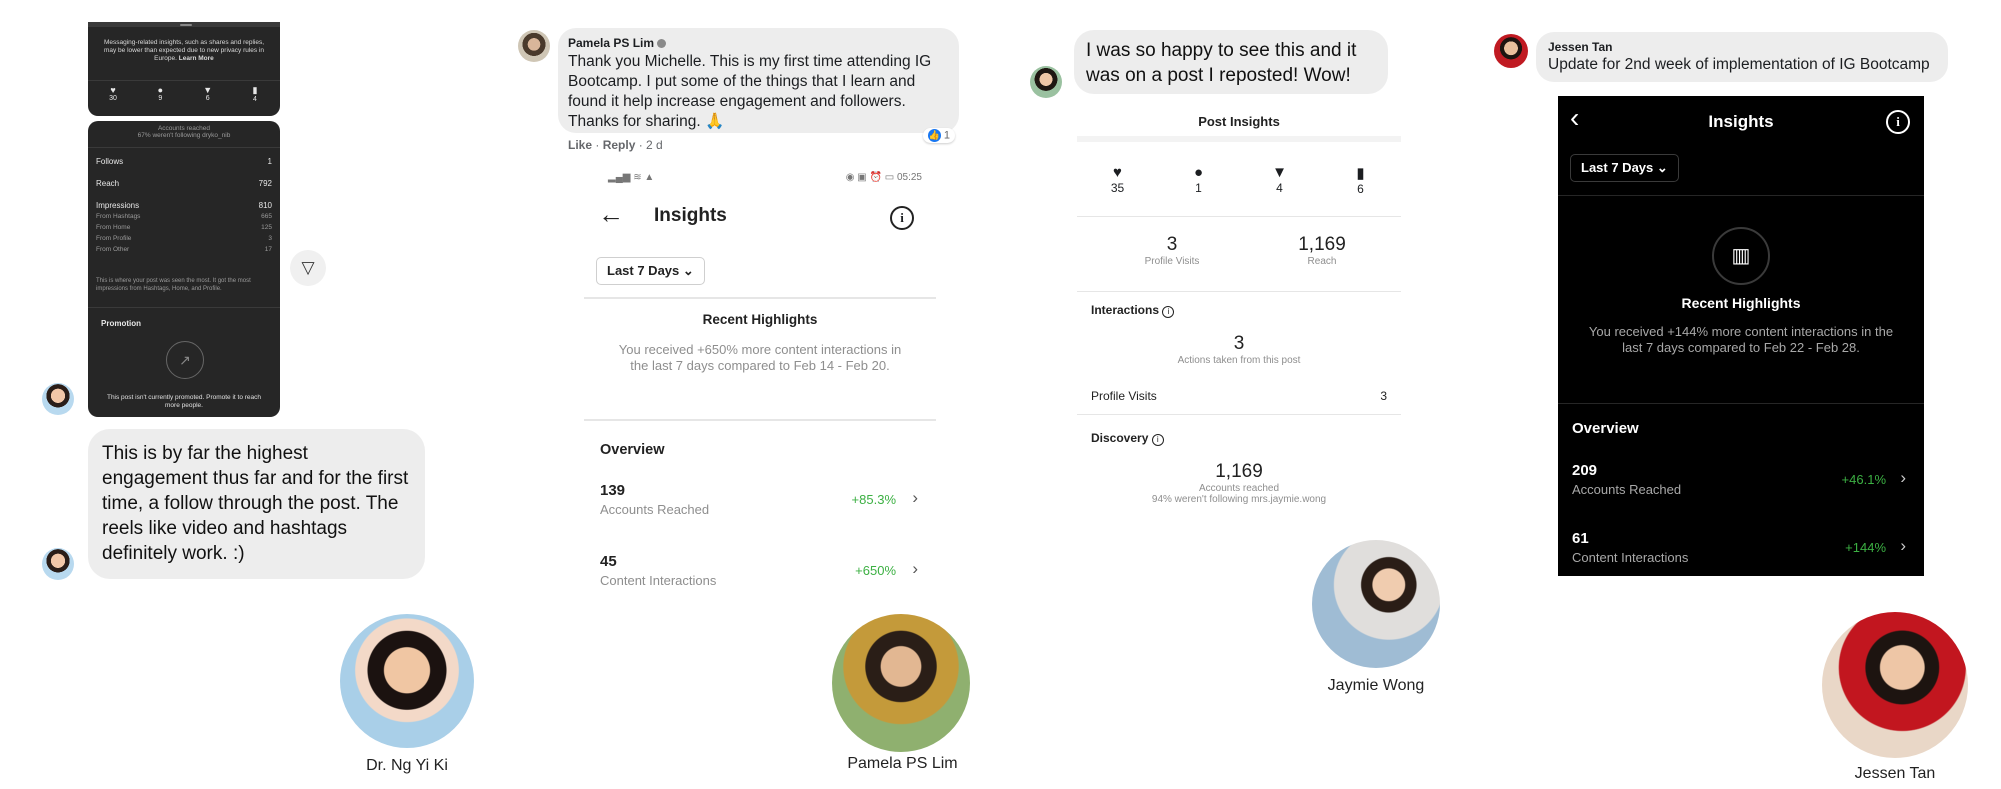 This screenshot has width=2001, height=789. I want to click on interactions-title: Interactions i, so click(1133, 310).